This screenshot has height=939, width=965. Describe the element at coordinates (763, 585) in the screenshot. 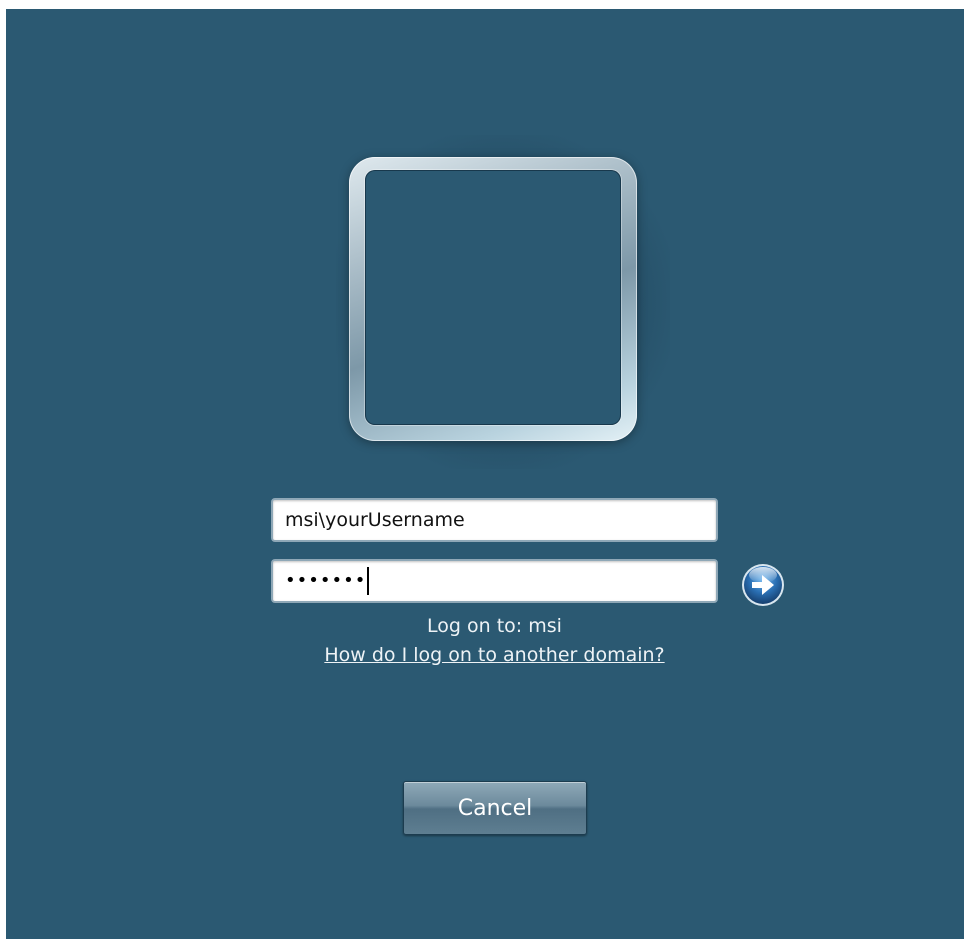

I see `arrow-right-circle-icon` at that location.